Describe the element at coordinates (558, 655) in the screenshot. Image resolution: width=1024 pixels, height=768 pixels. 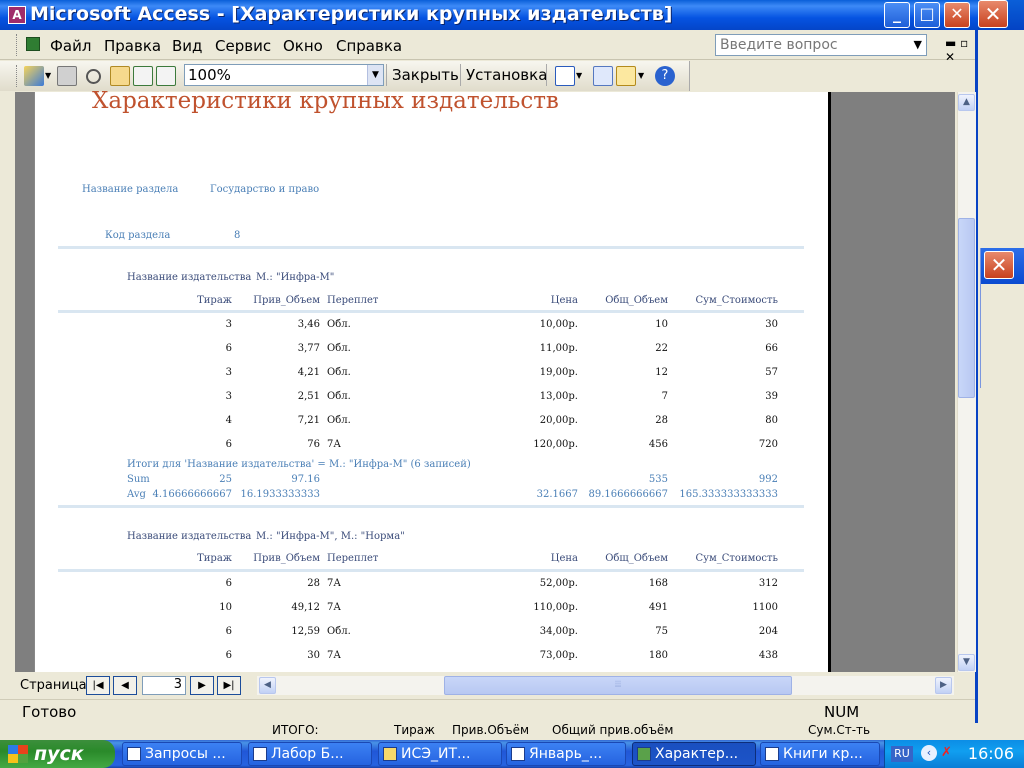
I see `table-cell: 73,00р.` at that location.